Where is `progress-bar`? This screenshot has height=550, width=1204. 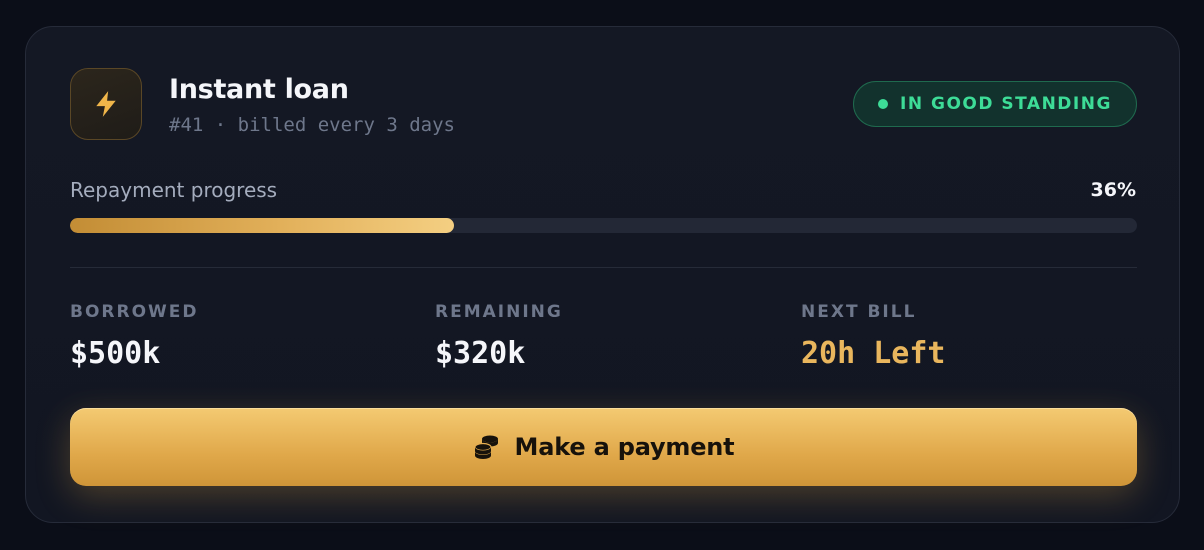
progress-bar is located at coordinates (603, 225).